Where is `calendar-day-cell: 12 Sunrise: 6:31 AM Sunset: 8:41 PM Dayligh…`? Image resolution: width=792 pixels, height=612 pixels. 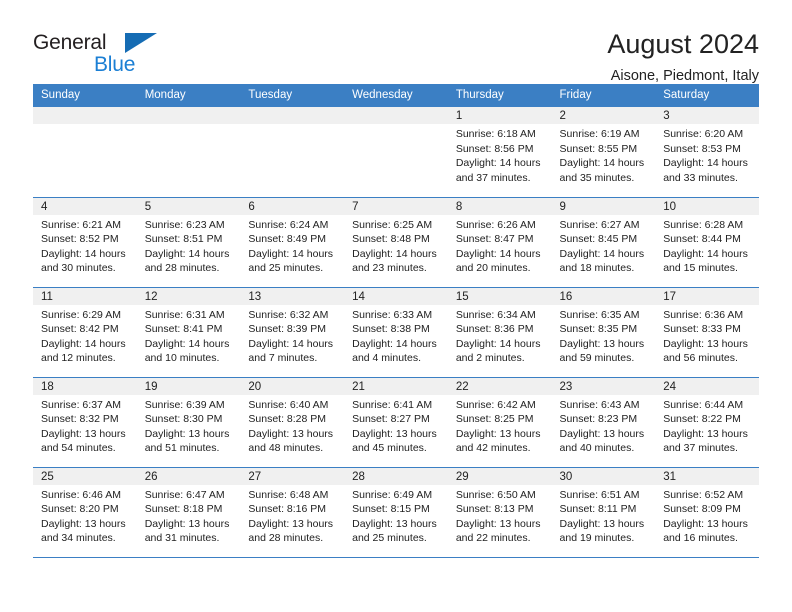
calendar-day-cell: 12 Sunrise: 6:31 AM Sunset: 8:41 PM Dayligh… is located at coordinates (188, 331).